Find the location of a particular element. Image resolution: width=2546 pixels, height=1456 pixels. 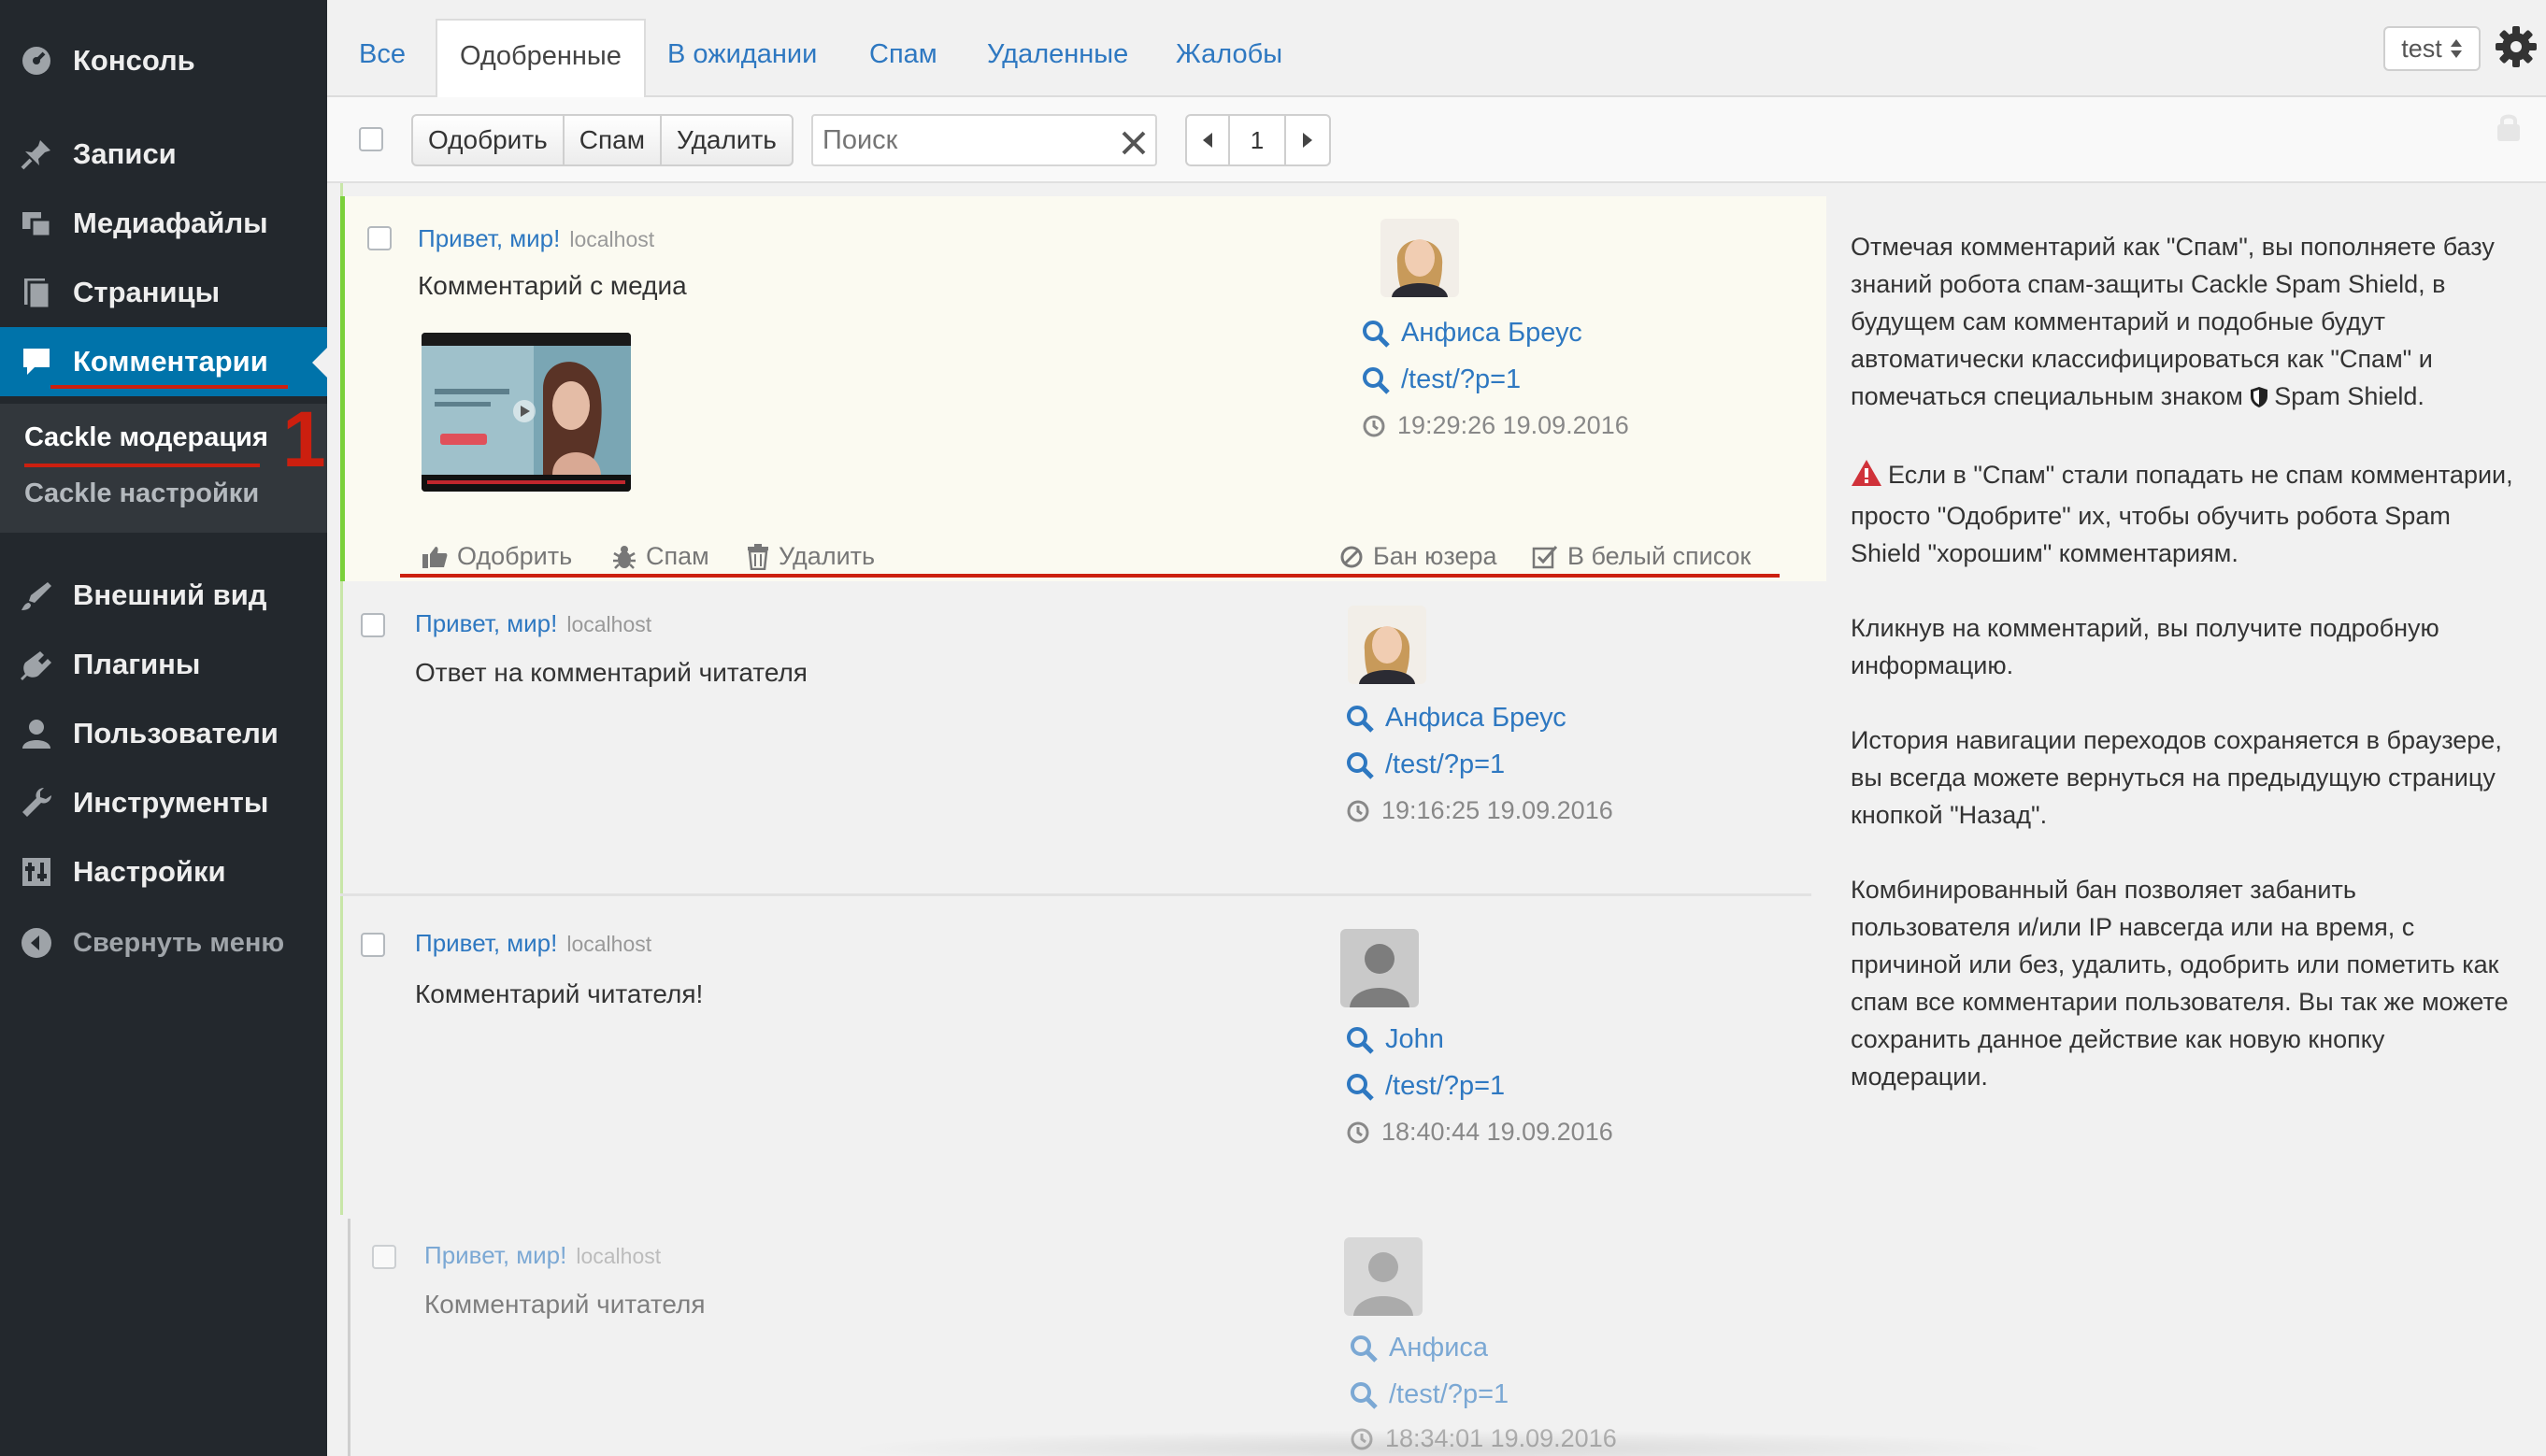

approve-action: Одобрить is located at coordinates (497, 556).